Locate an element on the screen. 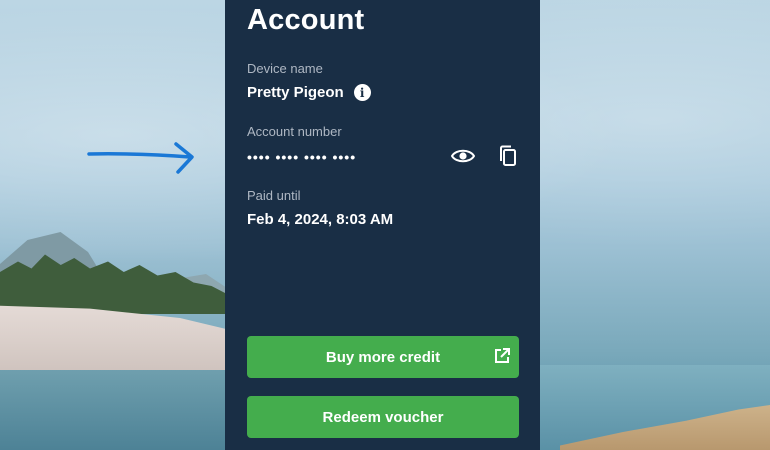 The width and height of the screenshot is (770, 450). external-link-icon is located at coordinates (502, 355).